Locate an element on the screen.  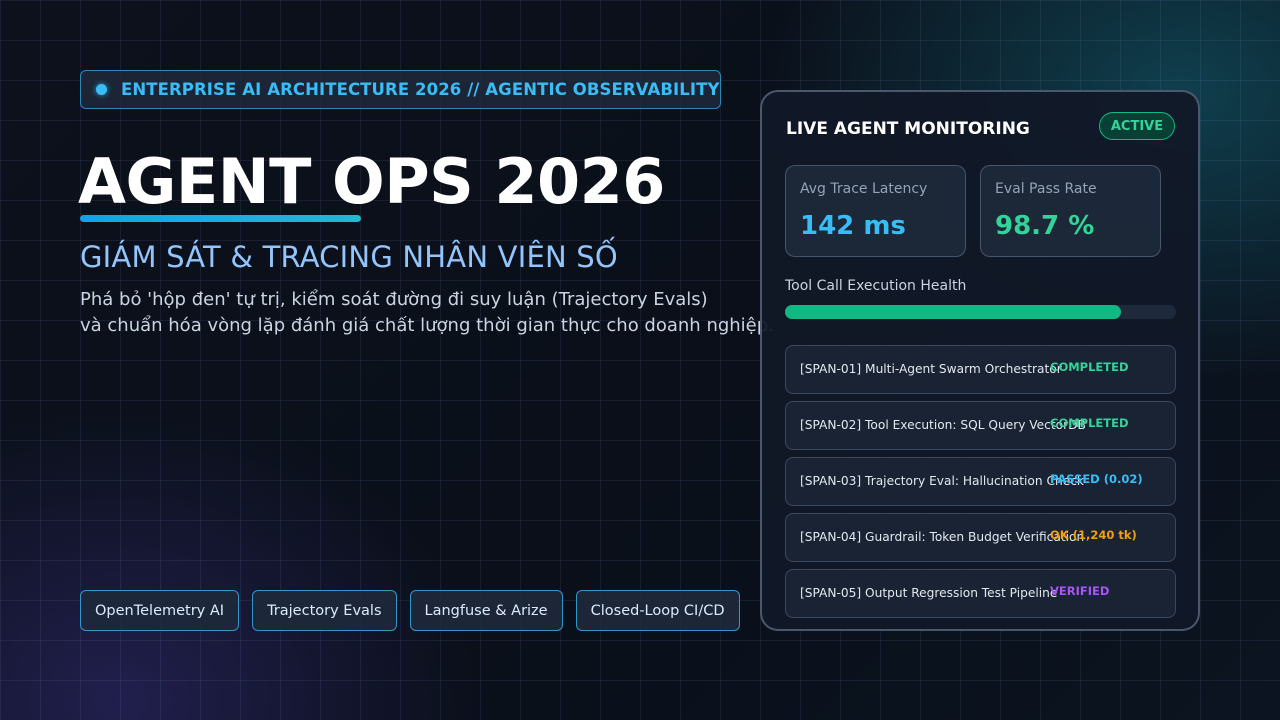
metric-label: Avg Trace Latency is located at coordinates (864, 189).